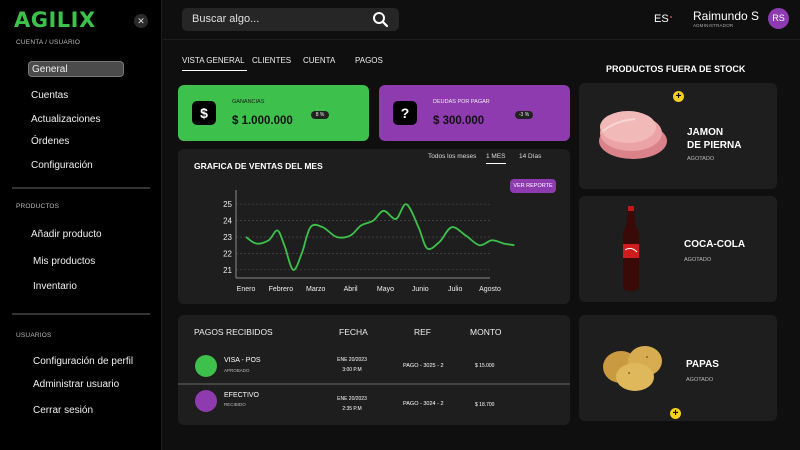  I want to click on coca-cola-bottle-image, so click(631, 248).